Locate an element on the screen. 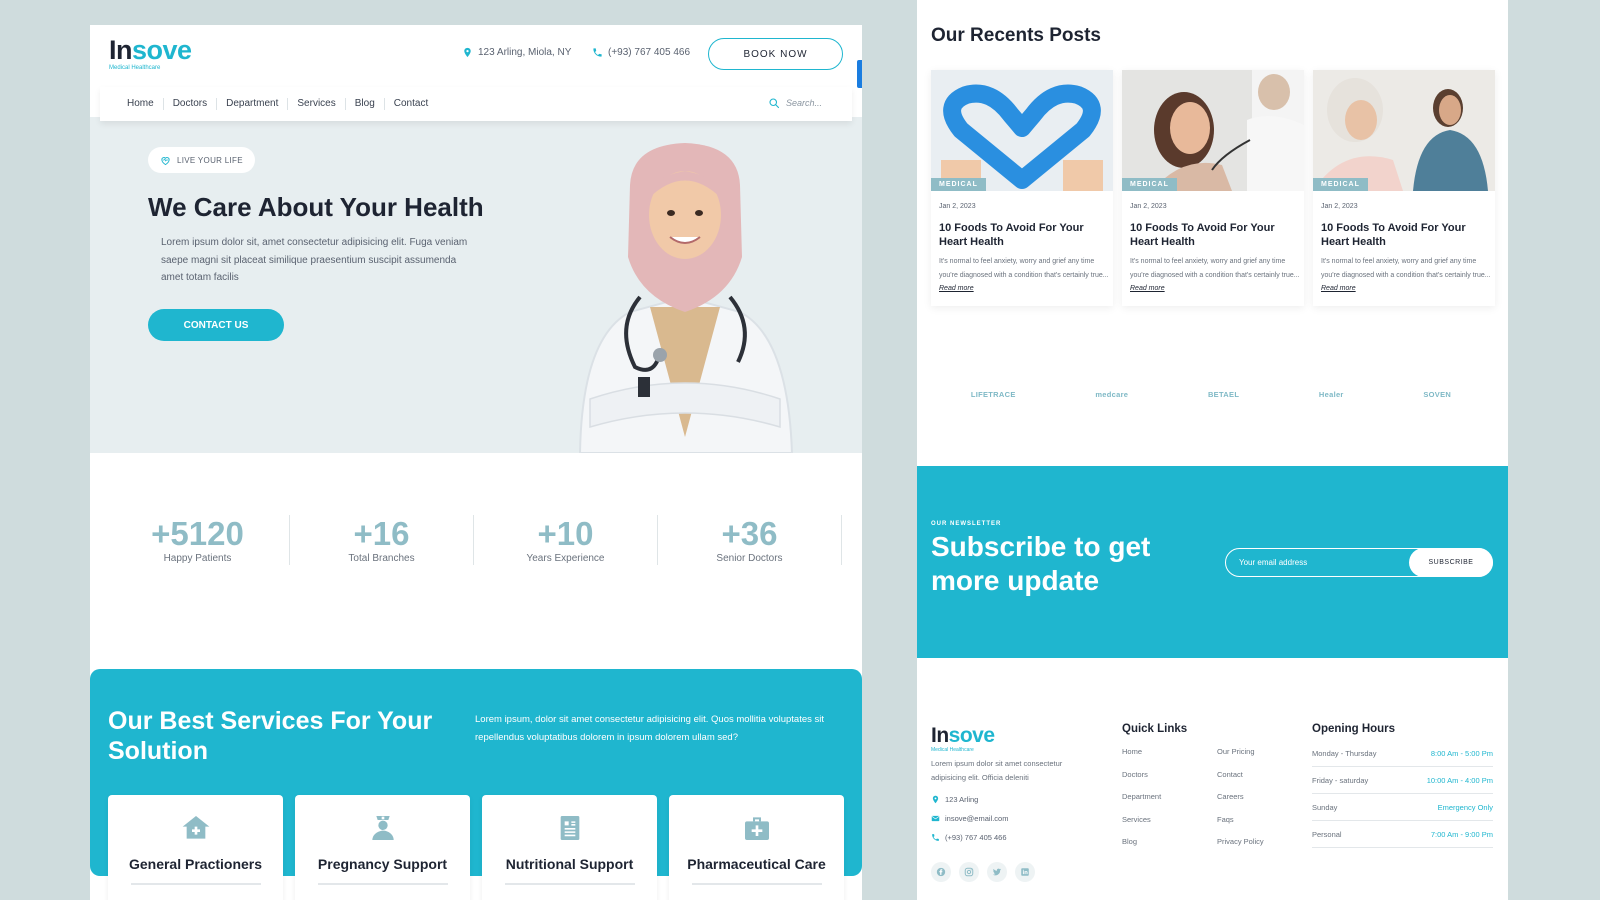  footer-link: Contact is located at coordinates (1240, 775).